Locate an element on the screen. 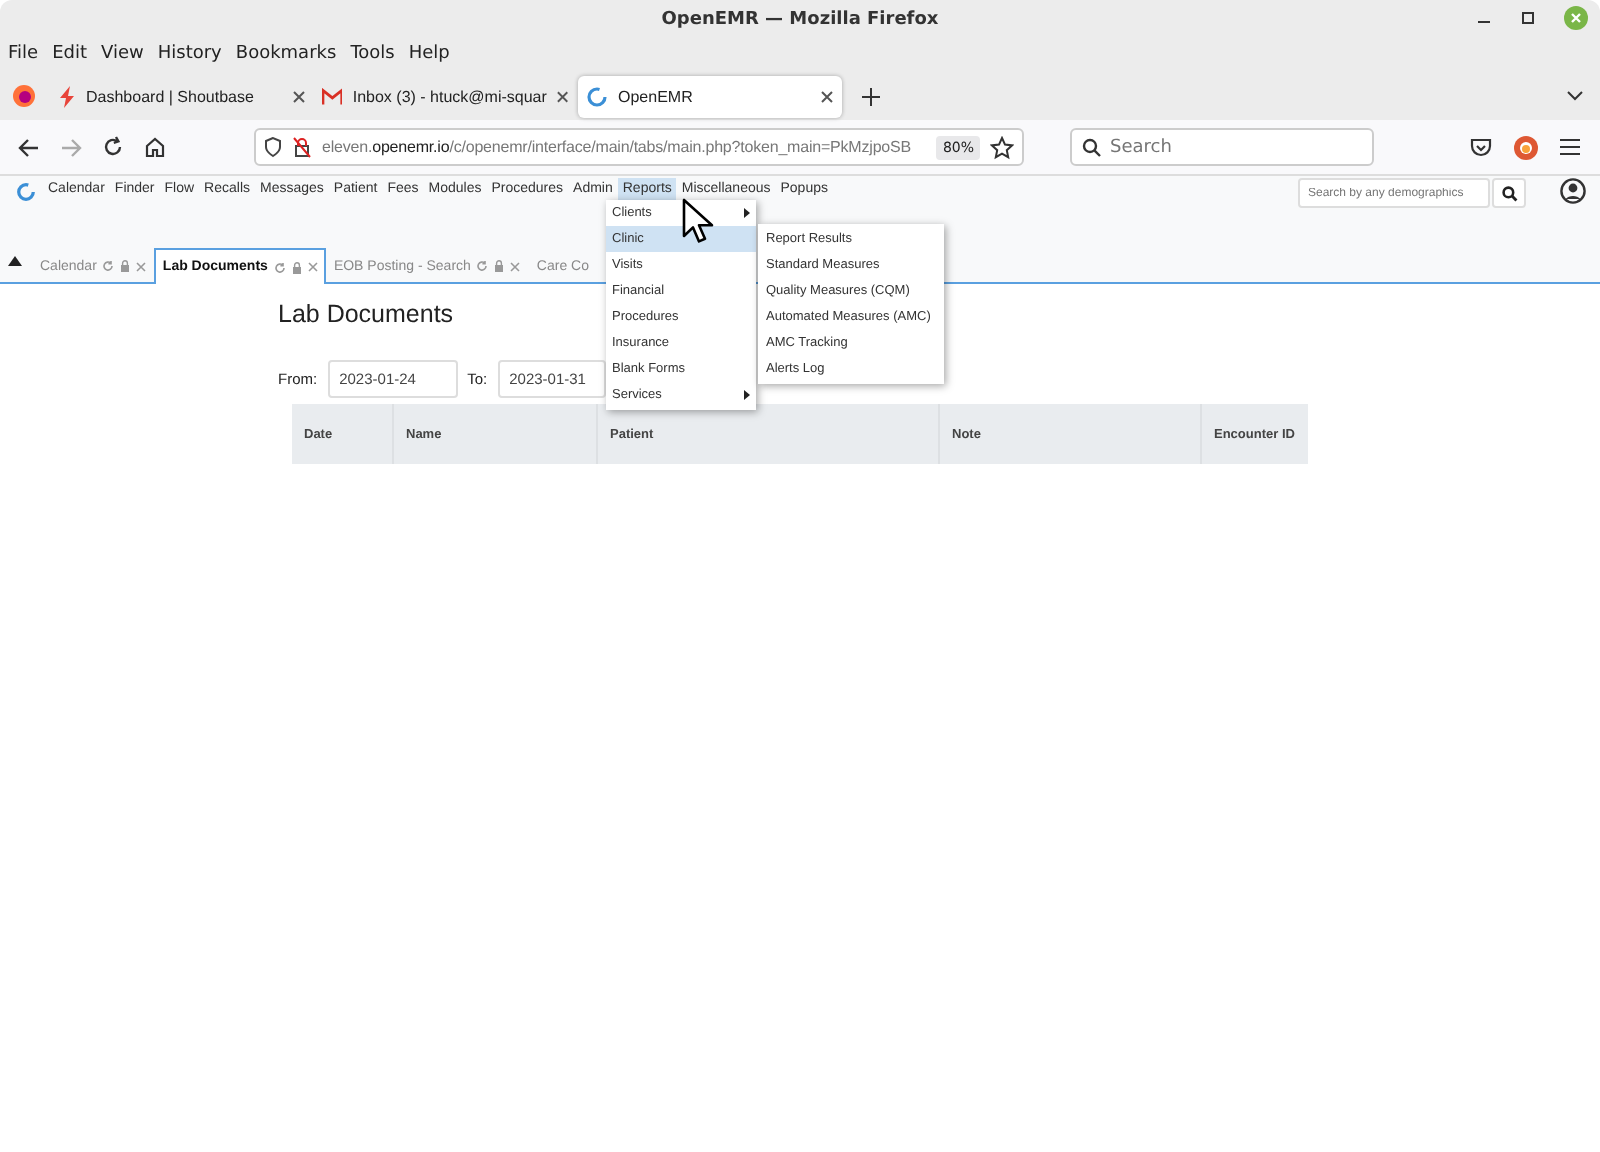  star-icon is located at coordinates (1002, 147).